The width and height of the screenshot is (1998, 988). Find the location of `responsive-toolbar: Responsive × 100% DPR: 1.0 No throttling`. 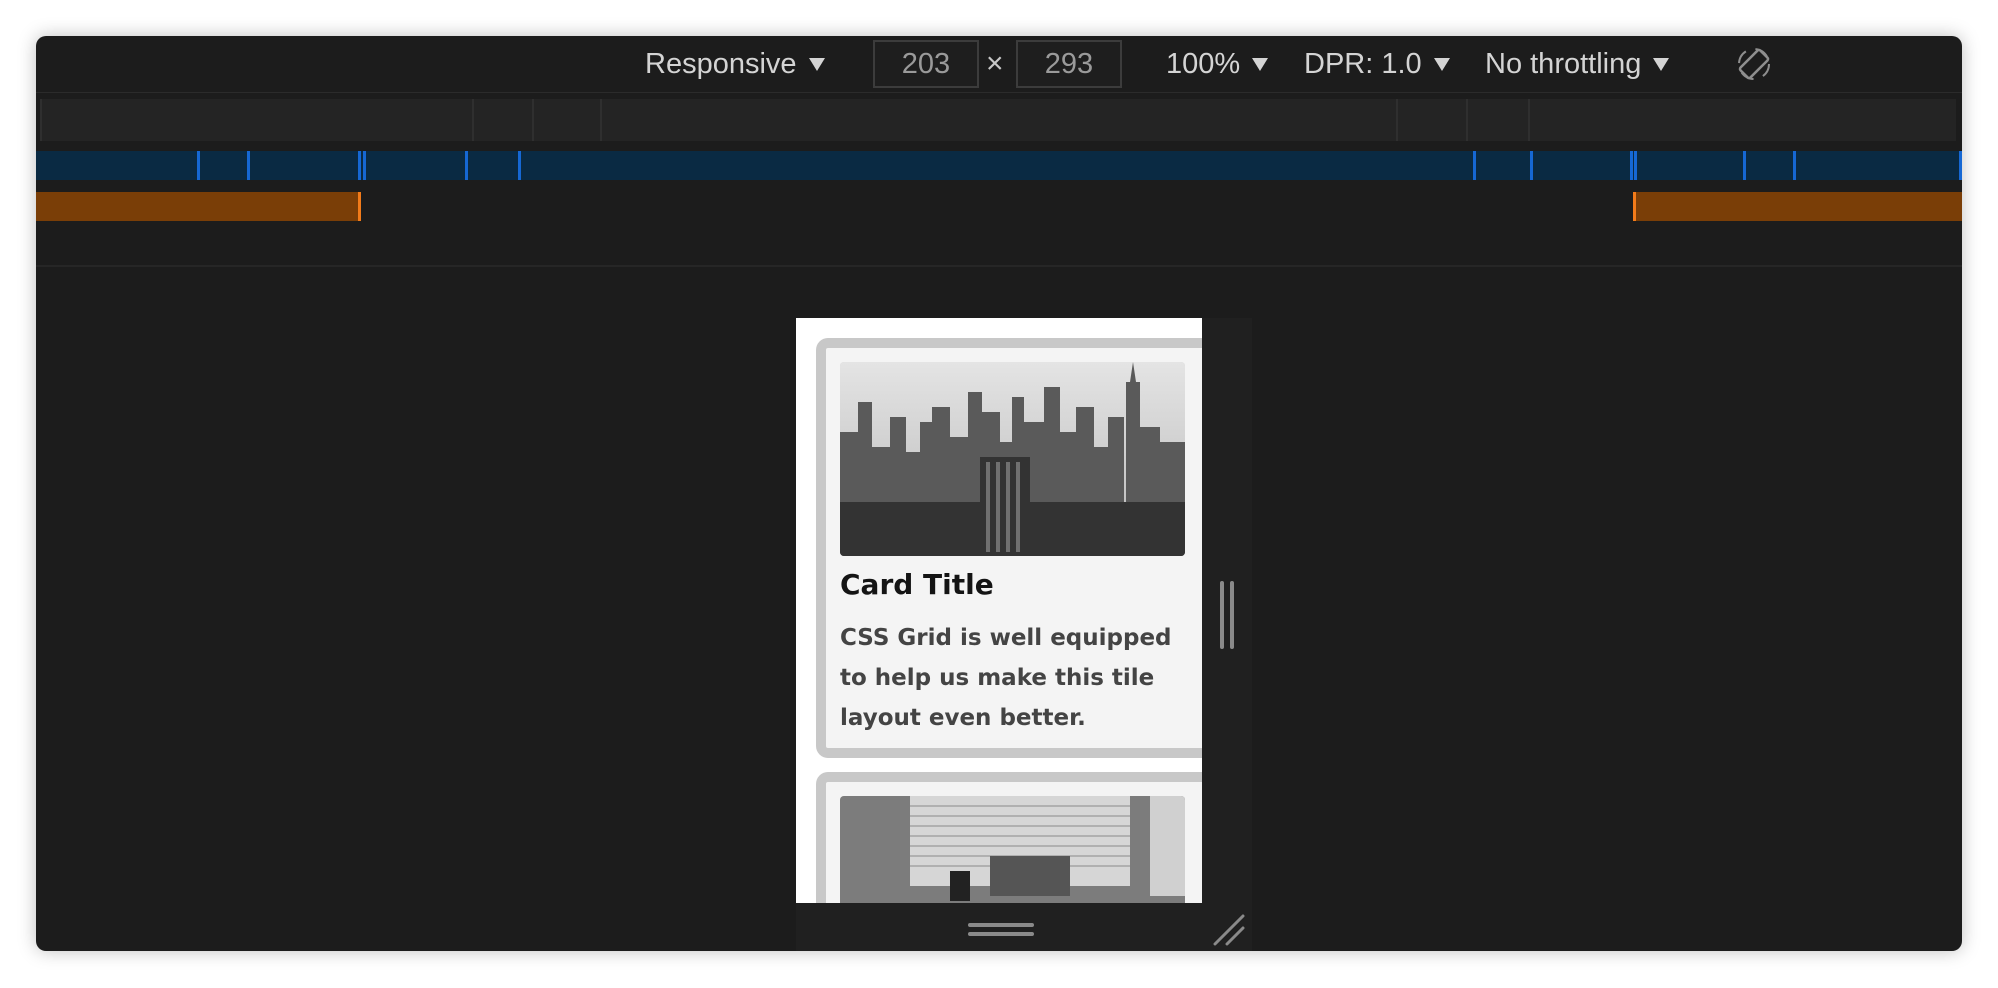

responsive-toolbar: Responsive × 100% DPR: 1.0 No throttling is located at coordinates (999, 64).